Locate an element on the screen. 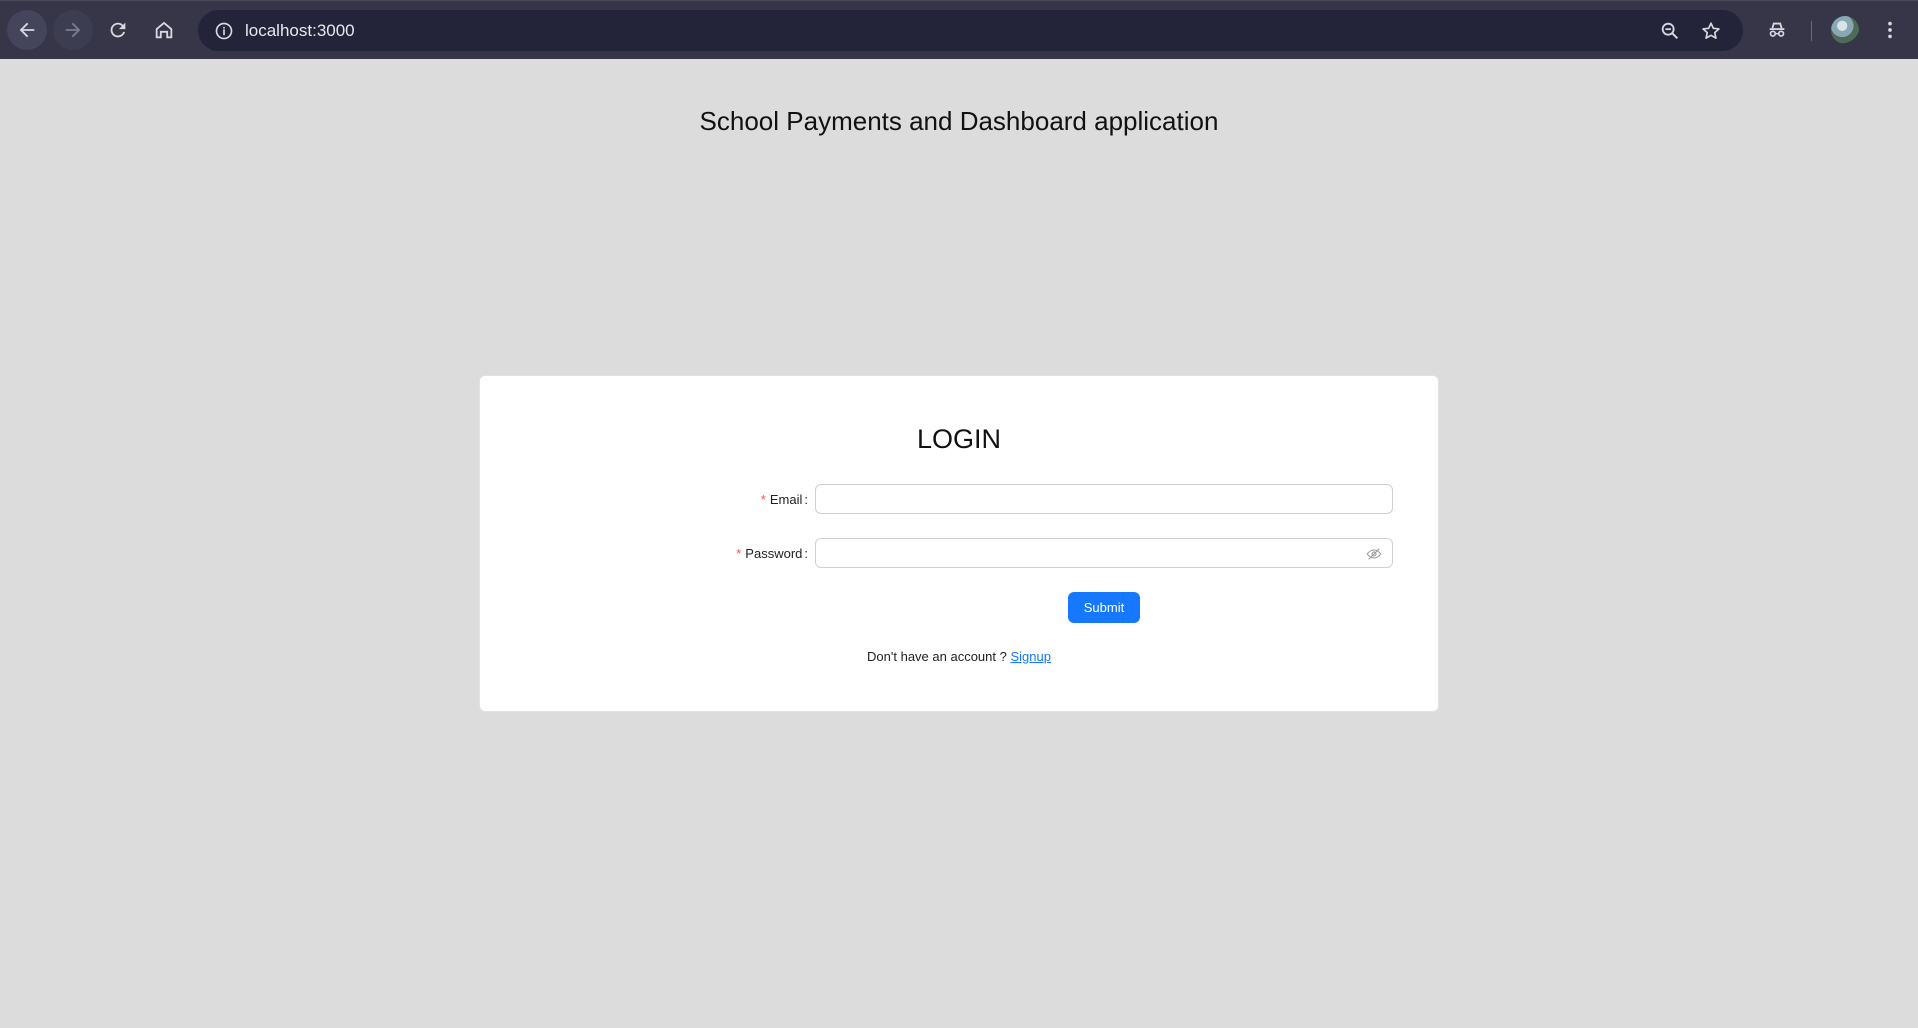 The image size is (1918, 1028). incognito-icon is located at coordinates (1777, 29).